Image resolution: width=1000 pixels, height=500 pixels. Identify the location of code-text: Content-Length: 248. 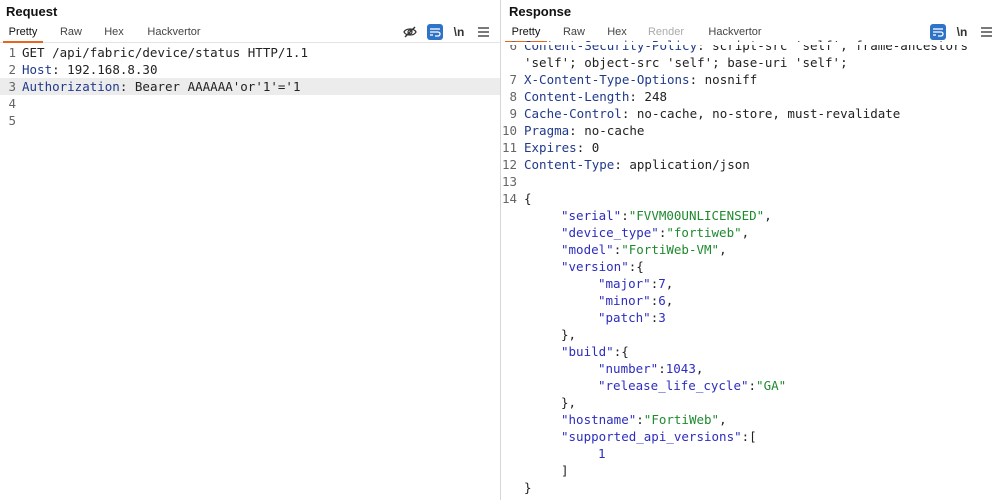
(595, 96).